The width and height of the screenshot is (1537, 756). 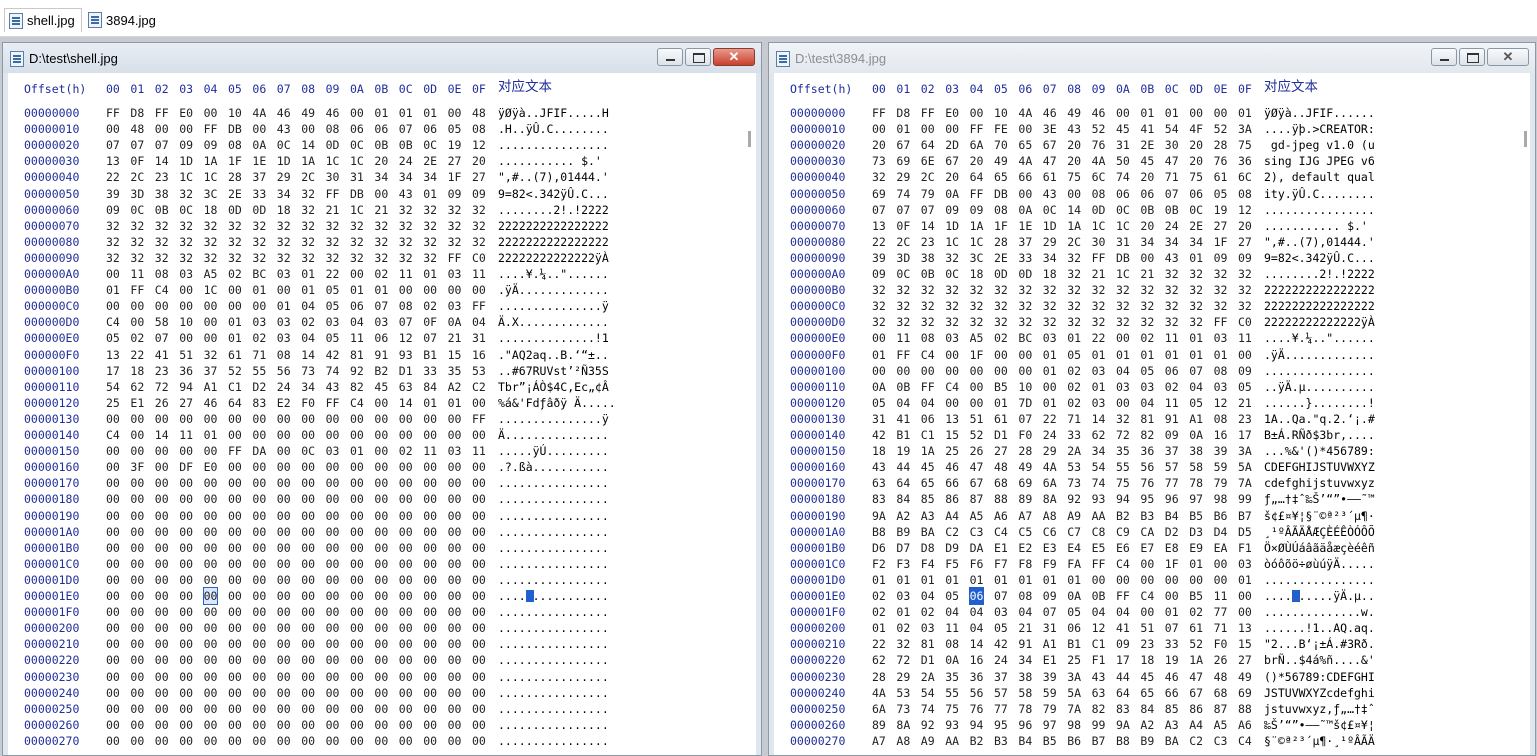 What do you see at coordinates (259, 274) in the screenshot?
I see `hex-byte: BC` at bounding box center [259, 274].